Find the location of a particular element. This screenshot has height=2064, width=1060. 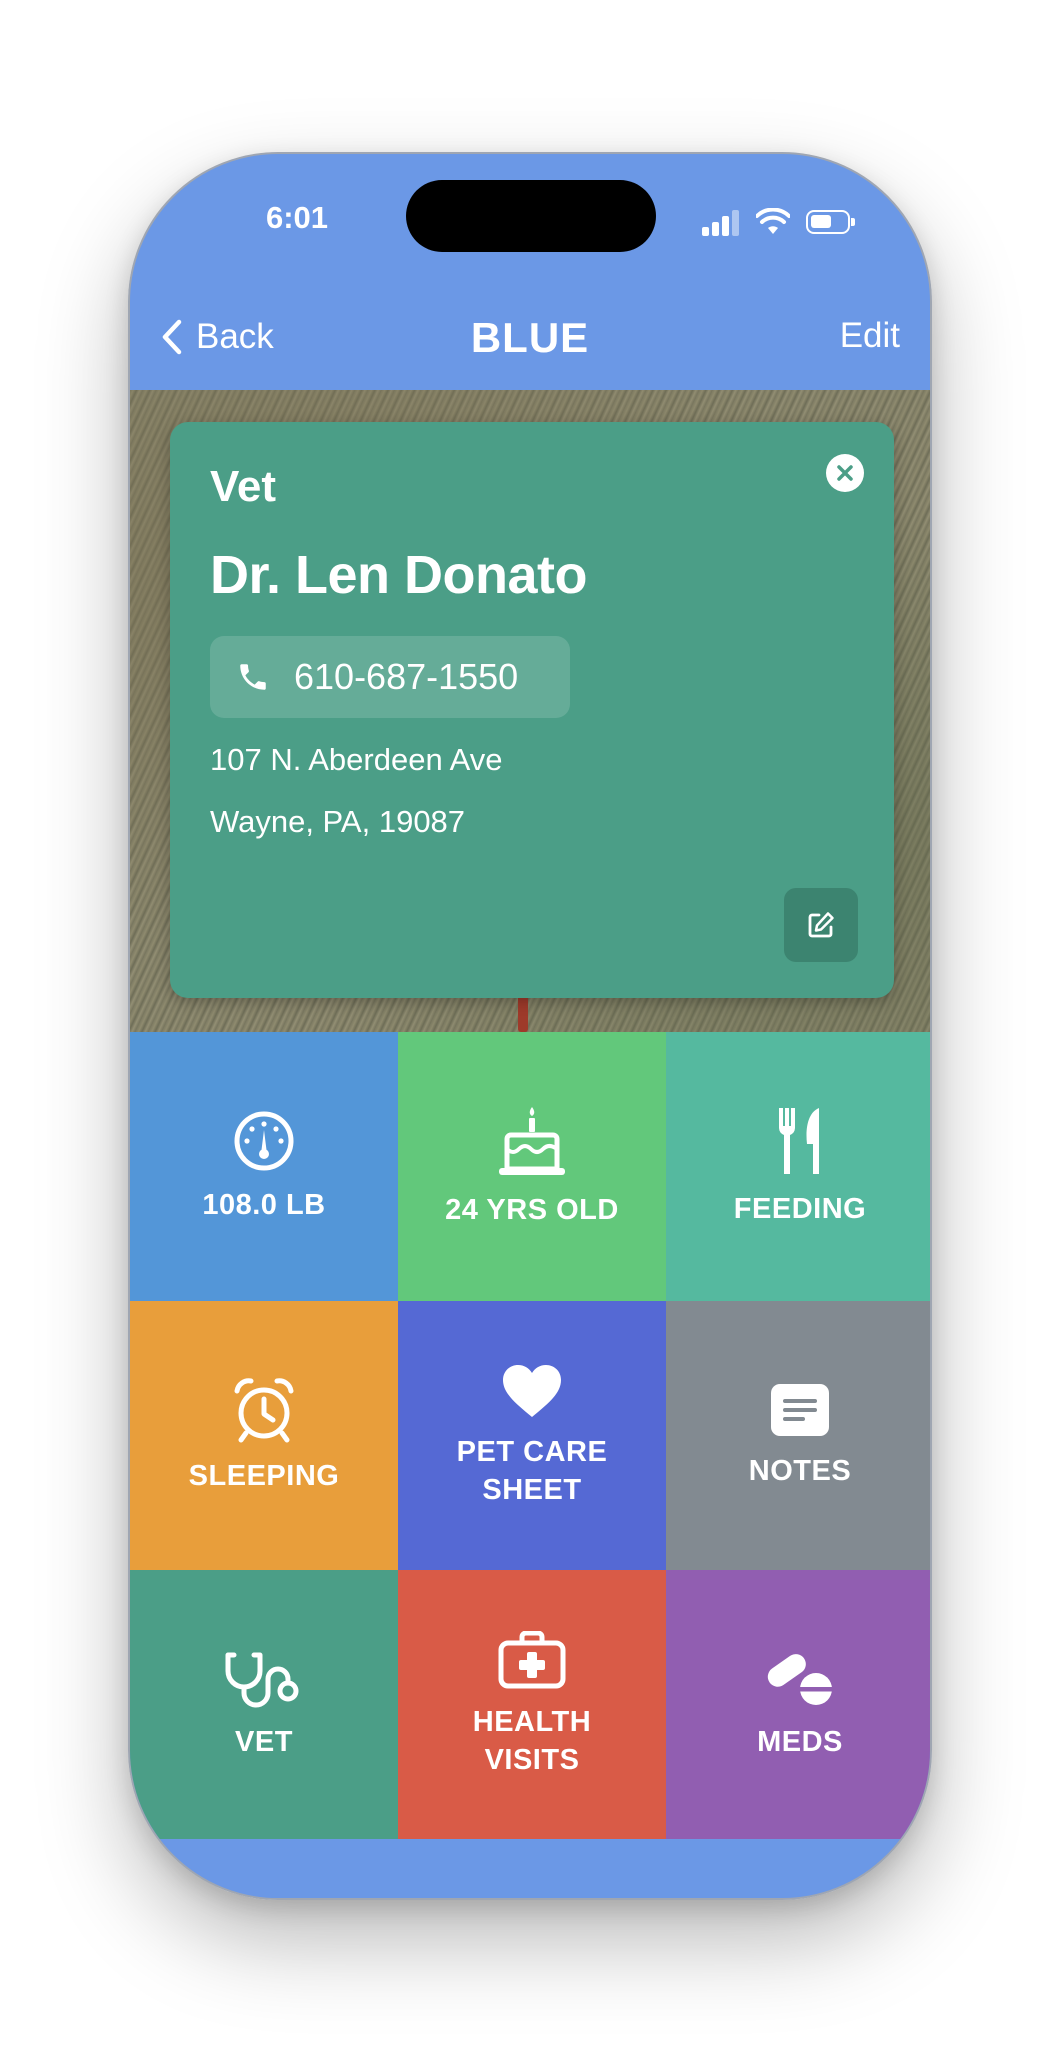

tile-feeding: FEEDING is located at coordinates (798, 1166).